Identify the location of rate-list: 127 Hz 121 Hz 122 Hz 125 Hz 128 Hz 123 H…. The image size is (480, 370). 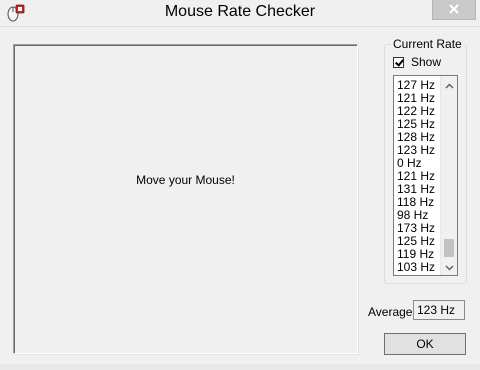
(416, 176).